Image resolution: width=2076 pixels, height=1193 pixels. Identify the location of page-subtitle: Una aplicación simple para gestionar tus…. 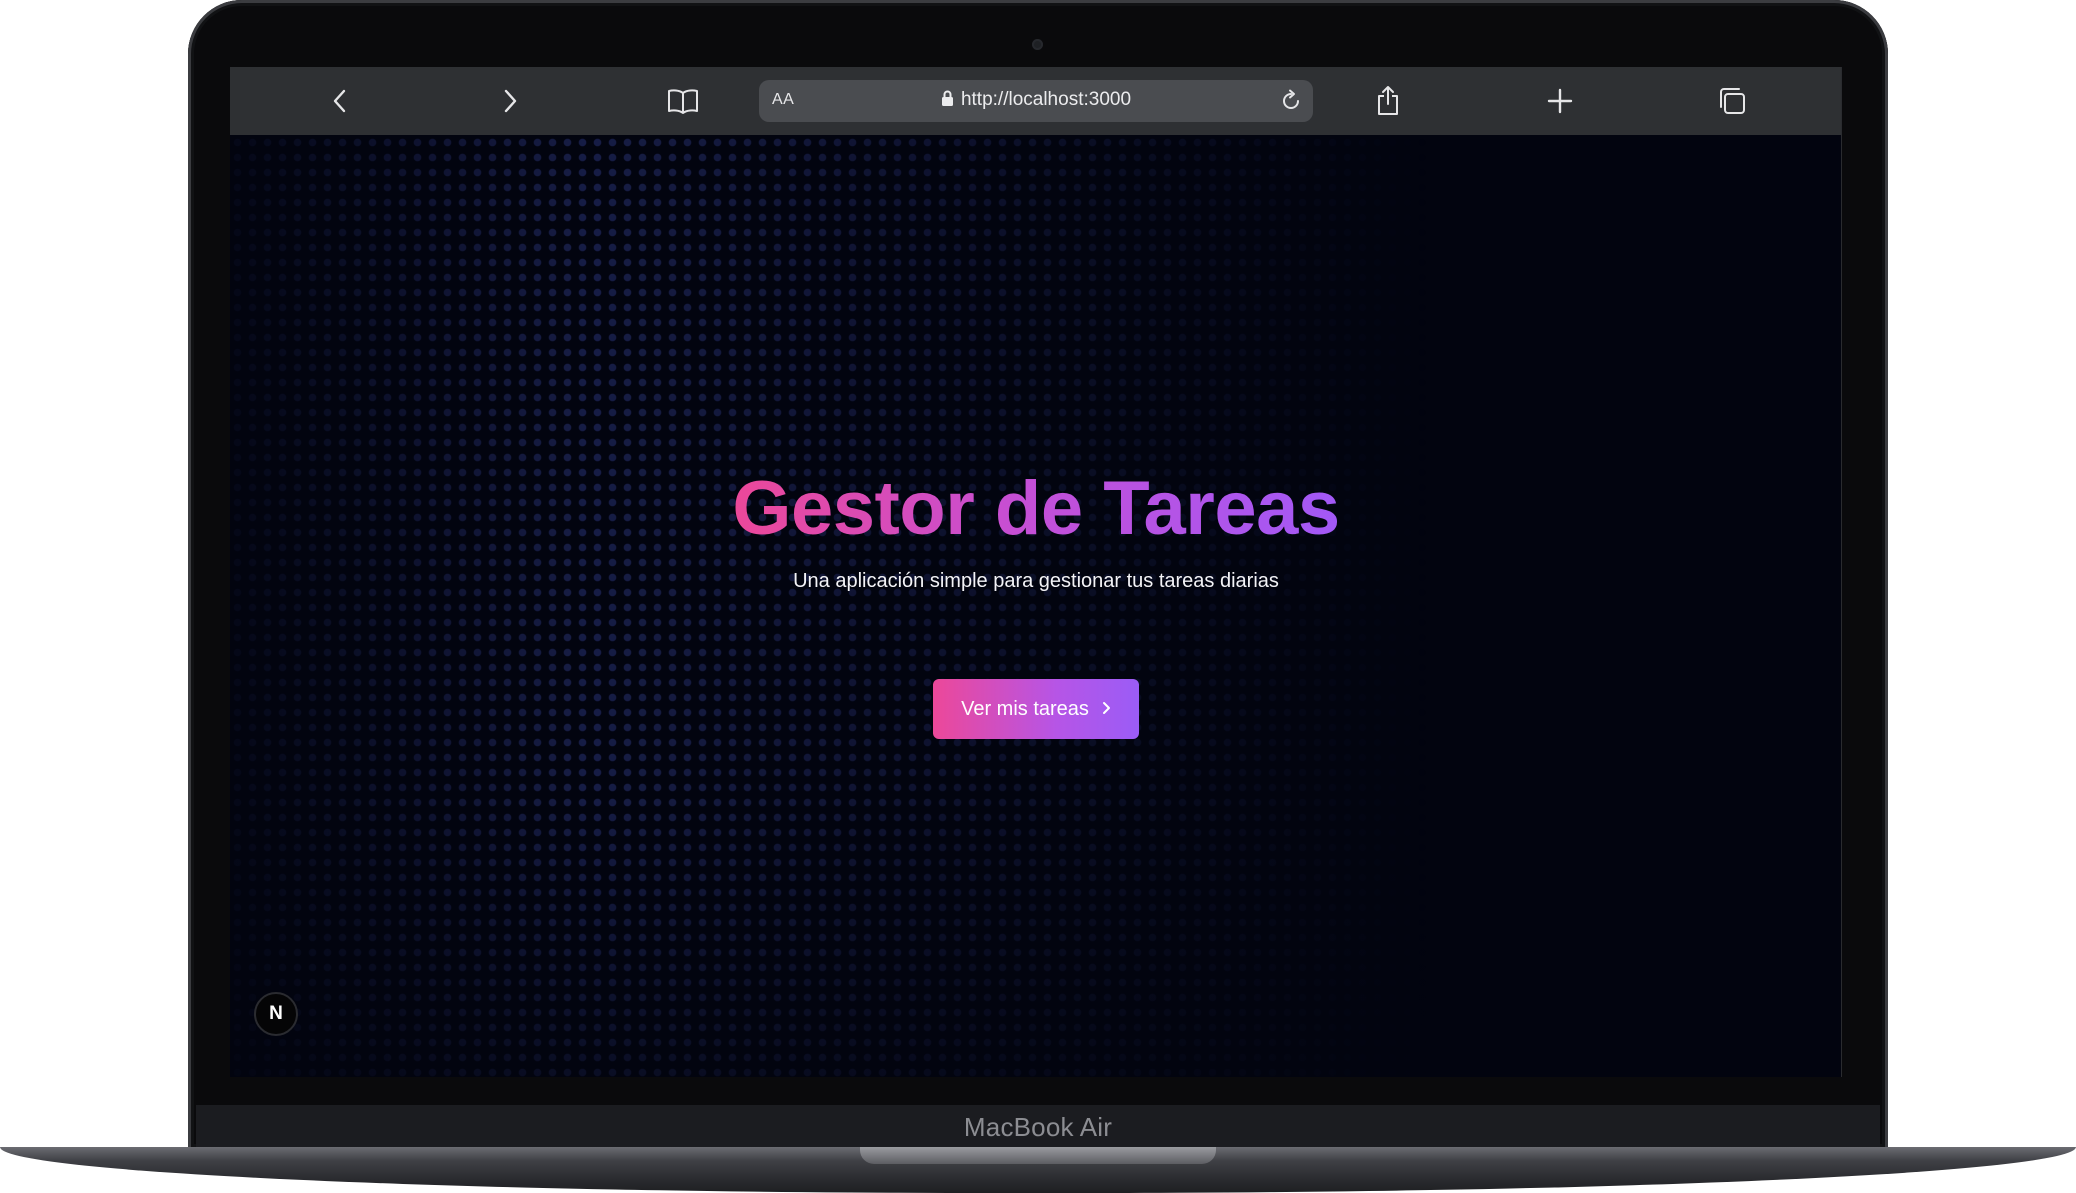
(1036, 581).